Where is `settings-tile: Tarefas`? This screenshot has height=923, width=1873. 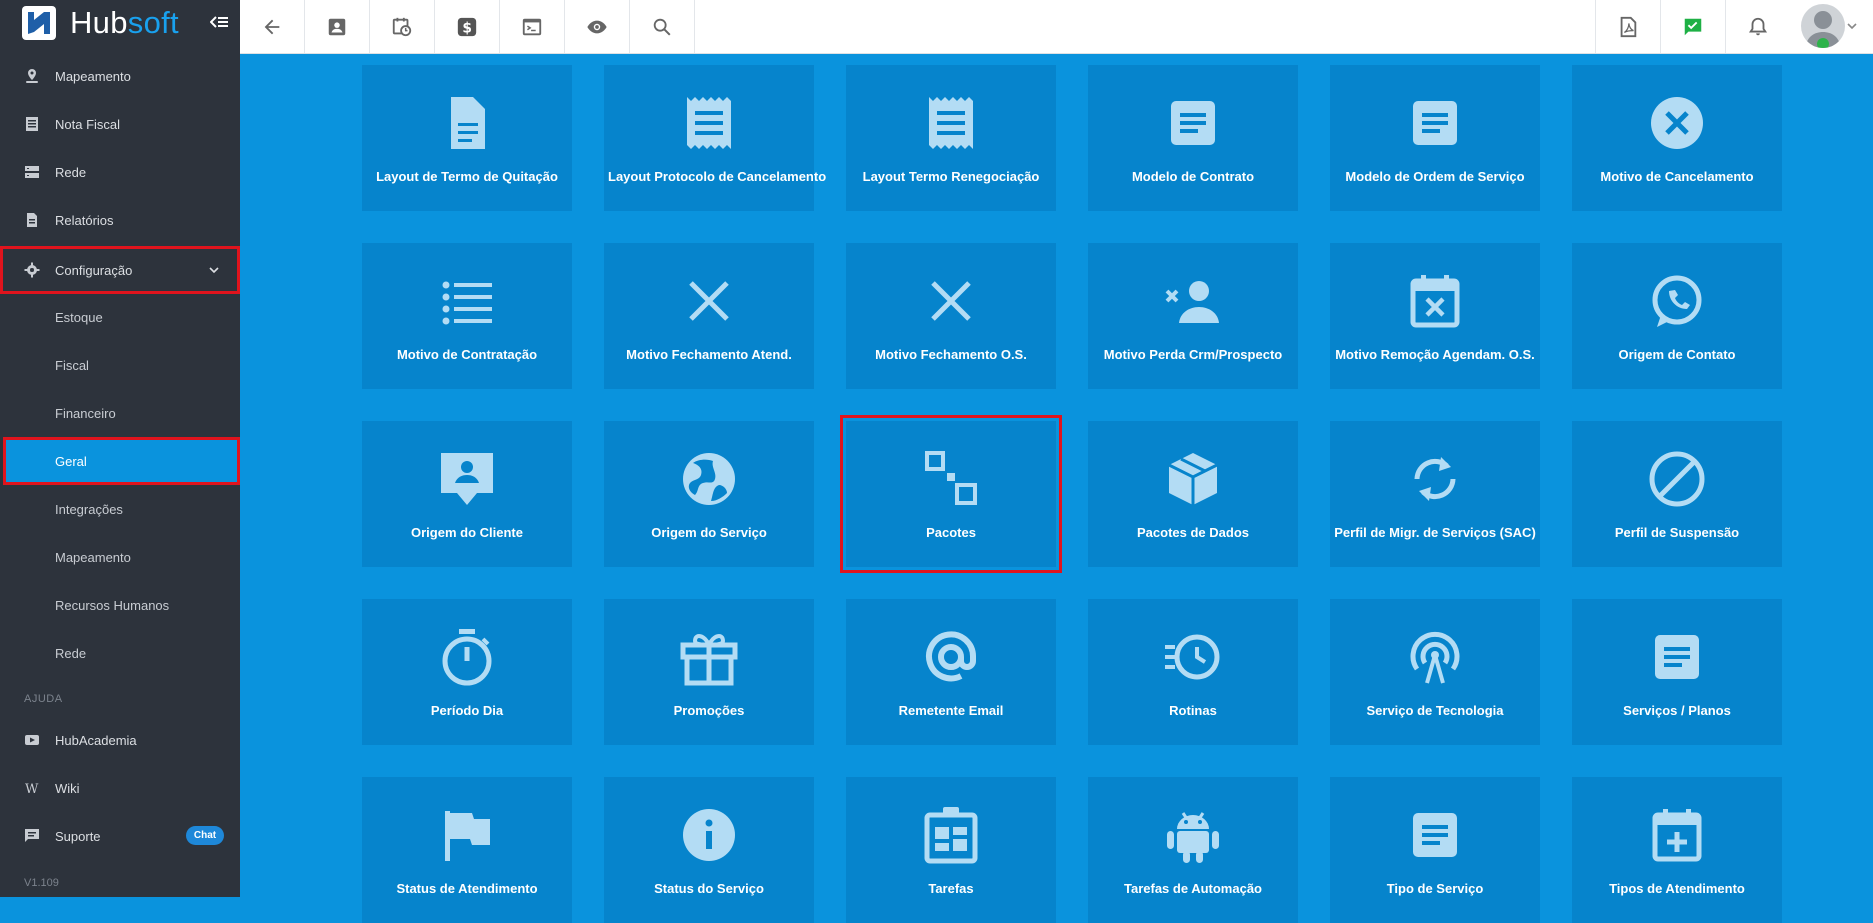 settings-tile: Tarefas is located at coordinates (951, 850).